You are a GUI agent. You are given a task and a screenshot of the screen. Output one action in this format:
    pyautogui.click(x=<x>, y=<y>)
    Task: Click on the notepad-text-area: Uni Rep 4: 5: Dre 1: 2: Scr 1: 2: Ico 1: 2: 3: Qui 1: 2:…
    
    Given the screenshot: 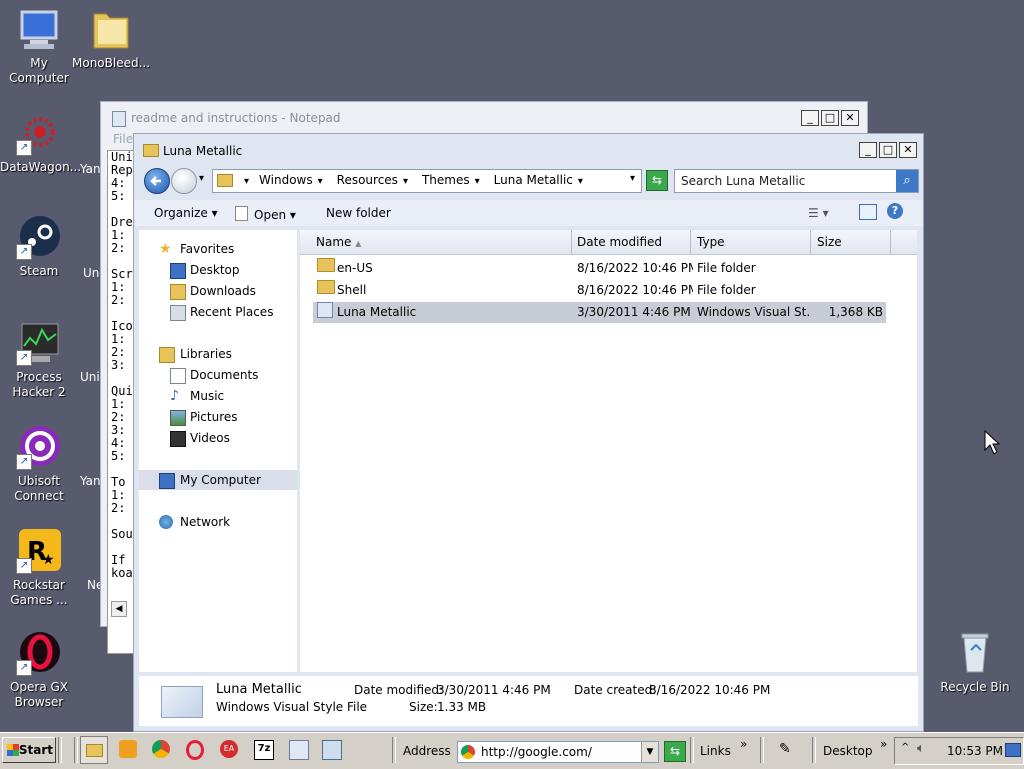 What is the action you would take?
    pyautogui.click(x=121, y=402)
    